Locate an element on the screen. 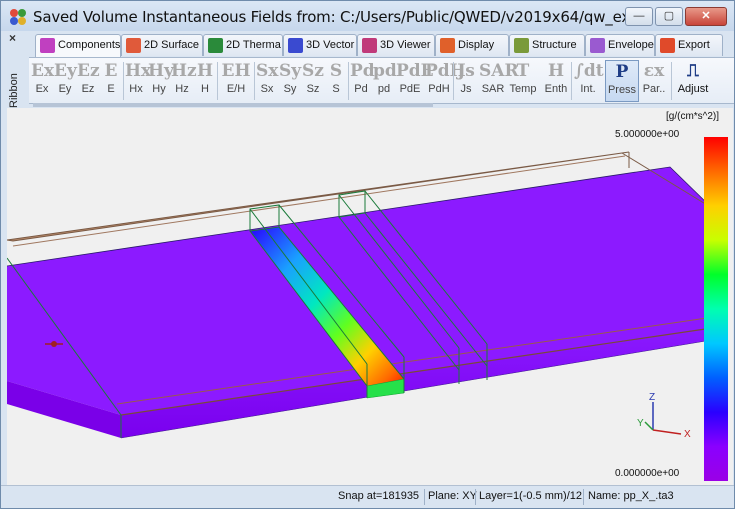  ribbon-button-sx: Sx Sx is located at coordinates (267, 81).